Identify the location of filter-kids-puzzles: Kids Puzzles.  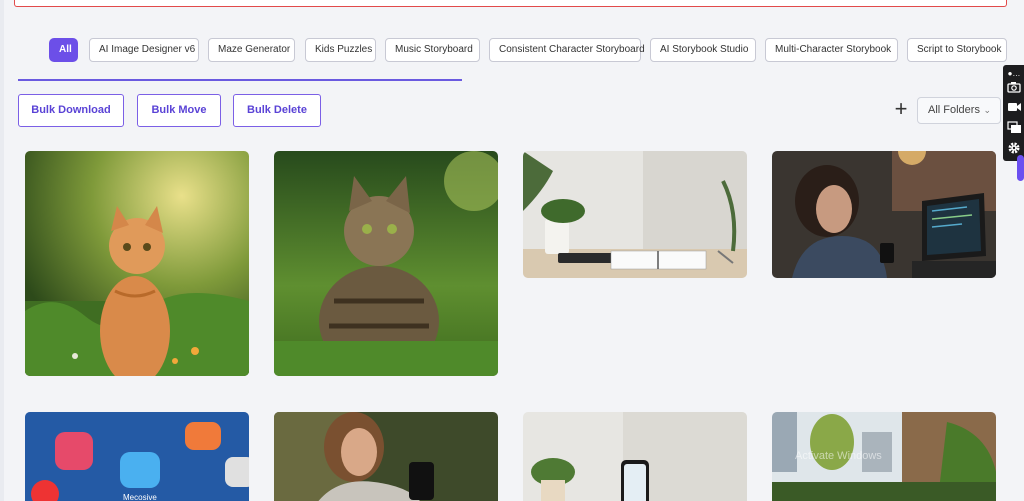
(340, 50).